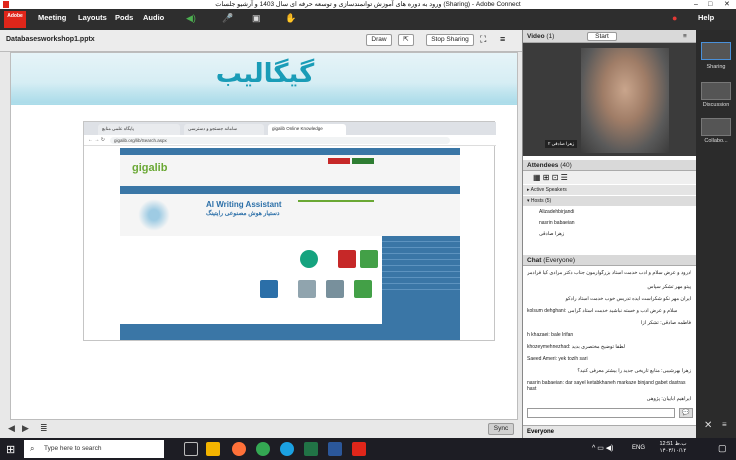 This screenshot has width=736, height=460. What do you see at coordinates (94, 449) in the screenshot?
I see `taskbar-search: ⌕ Type here to search` at bounding box center [94, 449].